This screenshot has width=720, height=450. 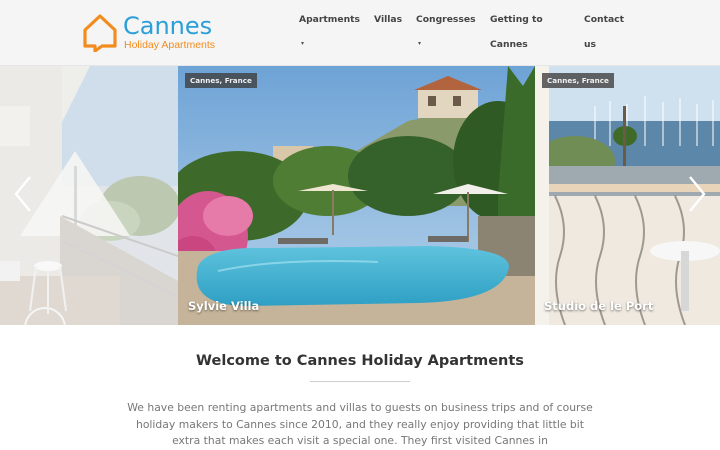 I want to click on nav-villas: Villas, so click(x=388, y=19).